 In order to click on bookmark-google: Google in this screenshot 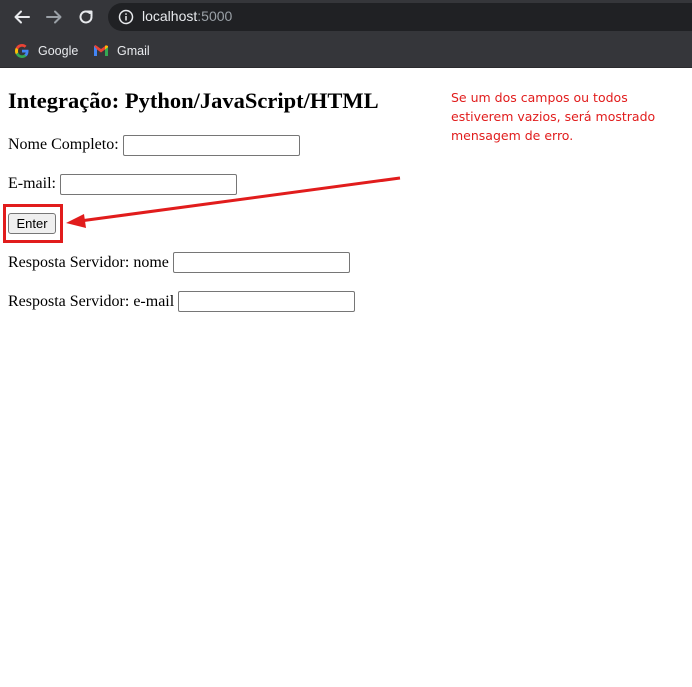, I will do `click(46, 51)`.